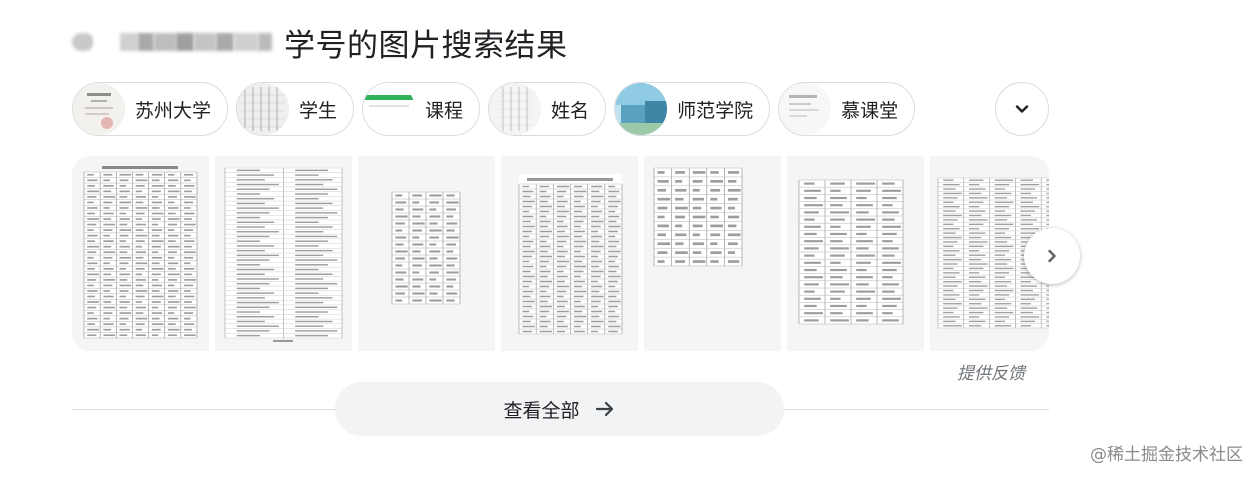 The height and width of the screenshot is (478, 1259). I want to click on chip-mooc-class: 慕课堂, so click(847, 109).